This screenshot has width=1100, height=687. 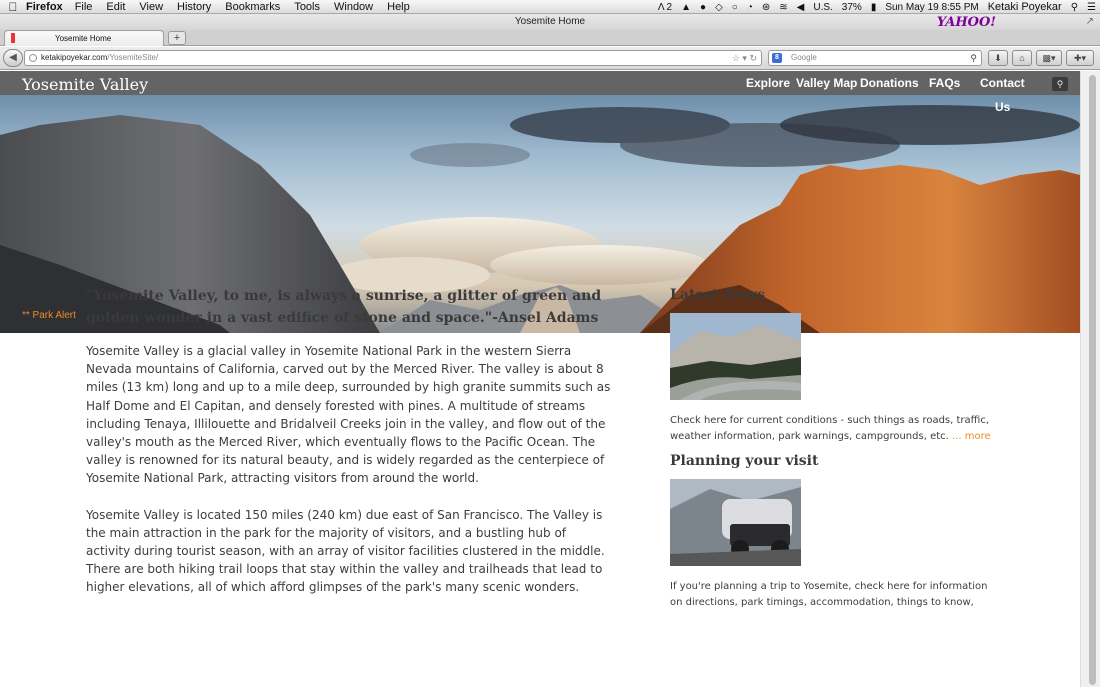 What do you see at coordinates (703, 7) in the screenshot?
I see `sync-icon: ●` at bounding box center [703, 7].